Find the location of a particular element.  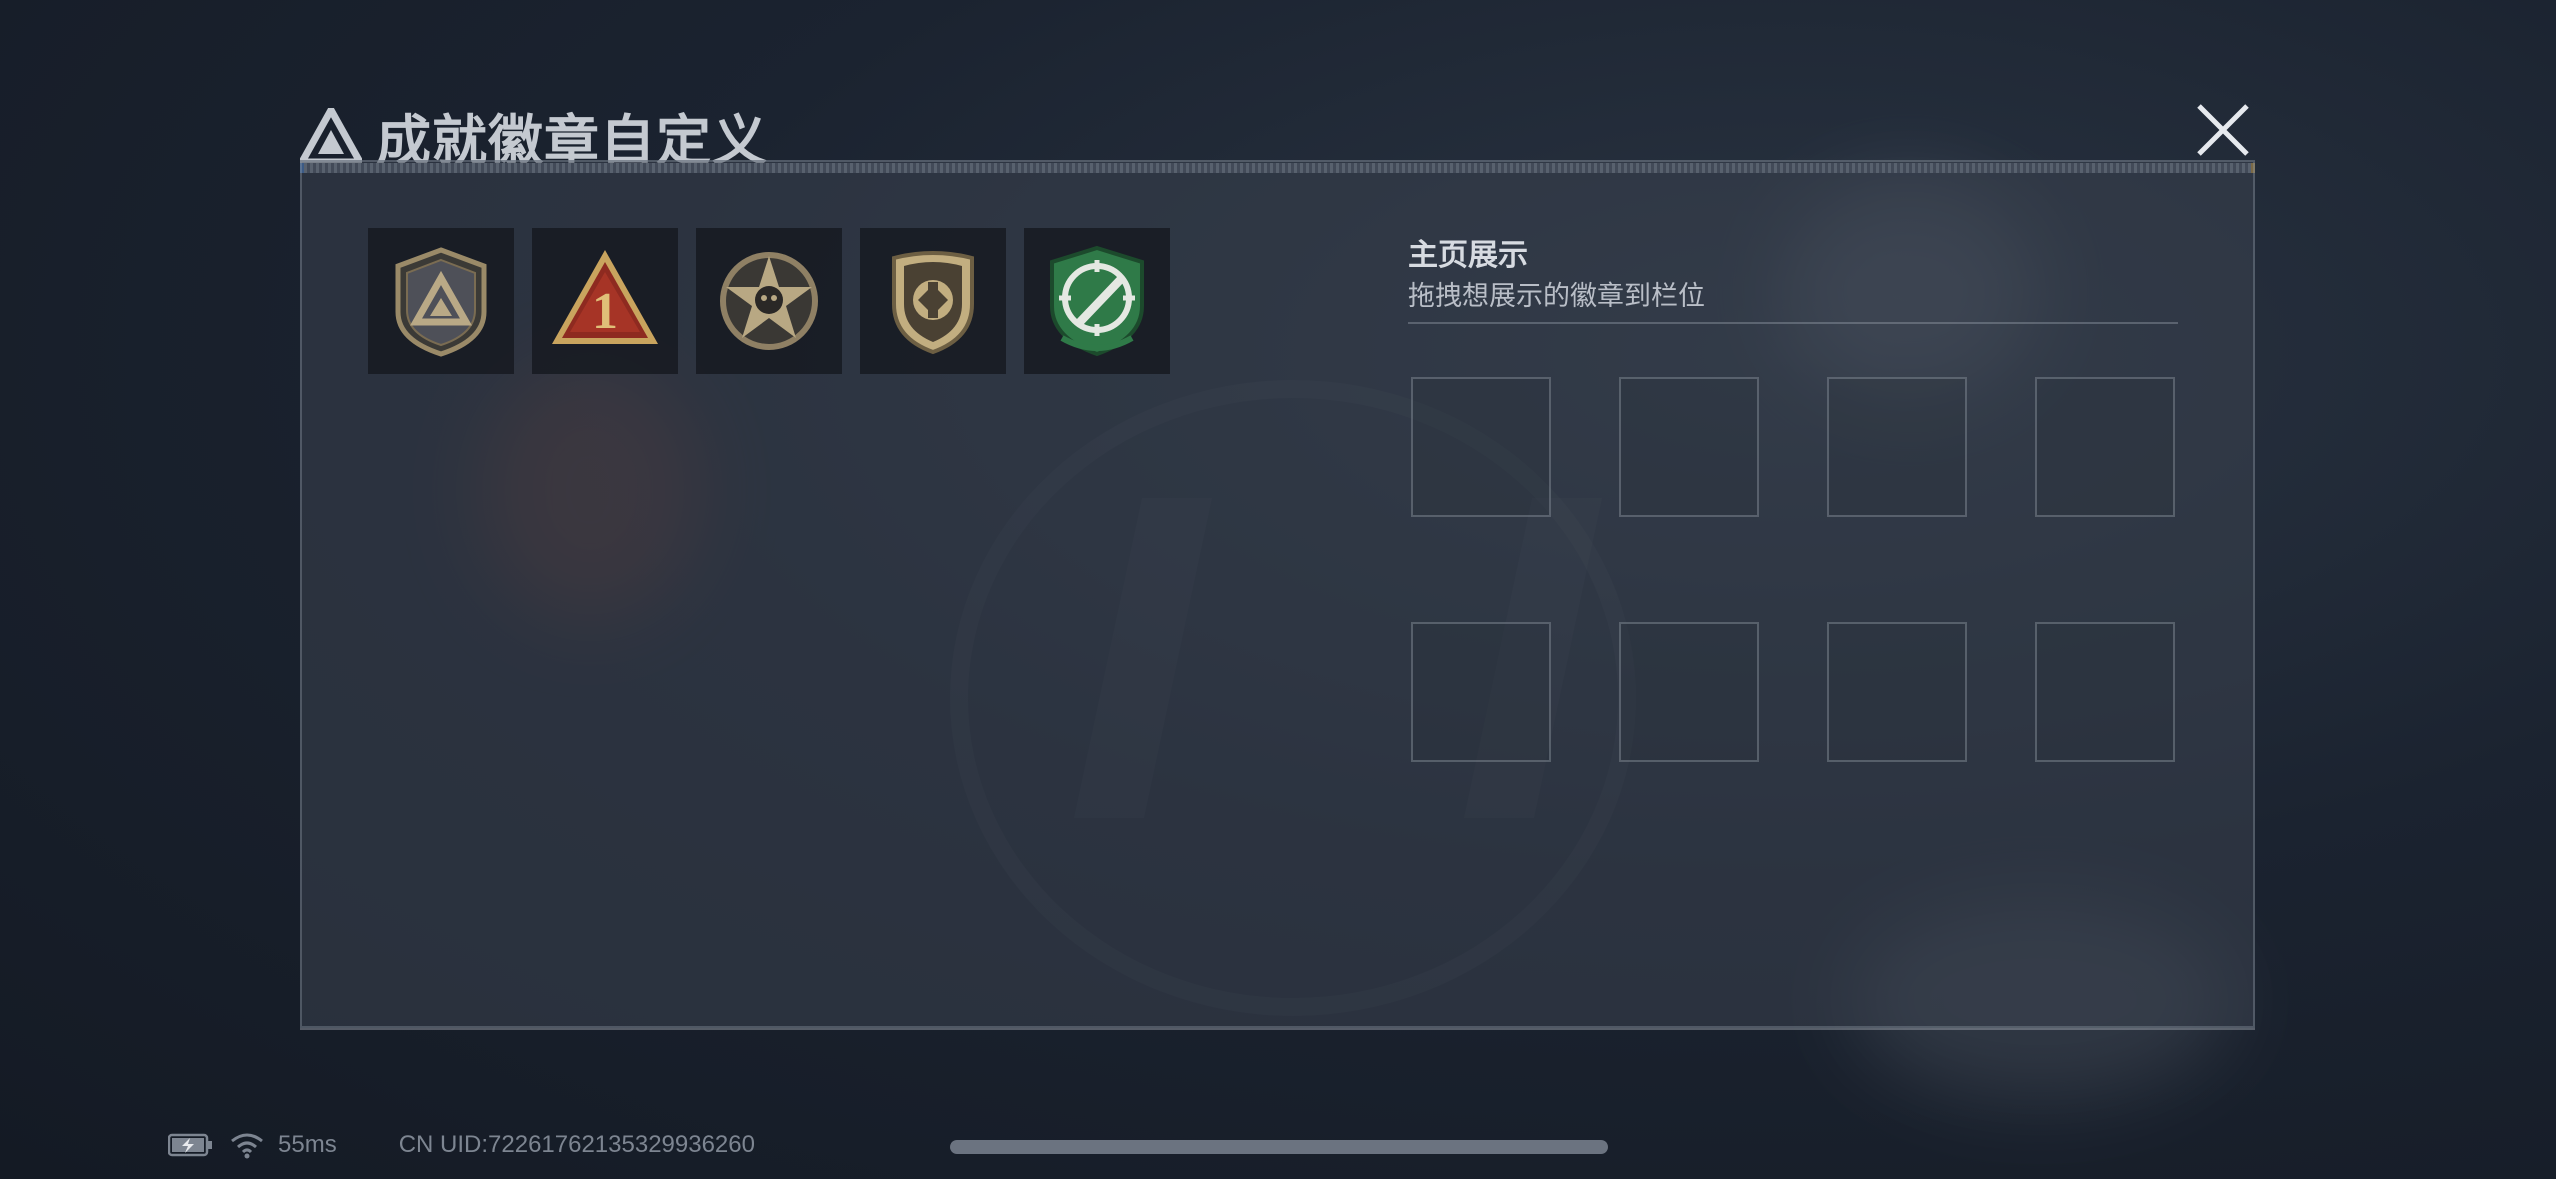

showcase-divider is located at coordinates (1793, 323).